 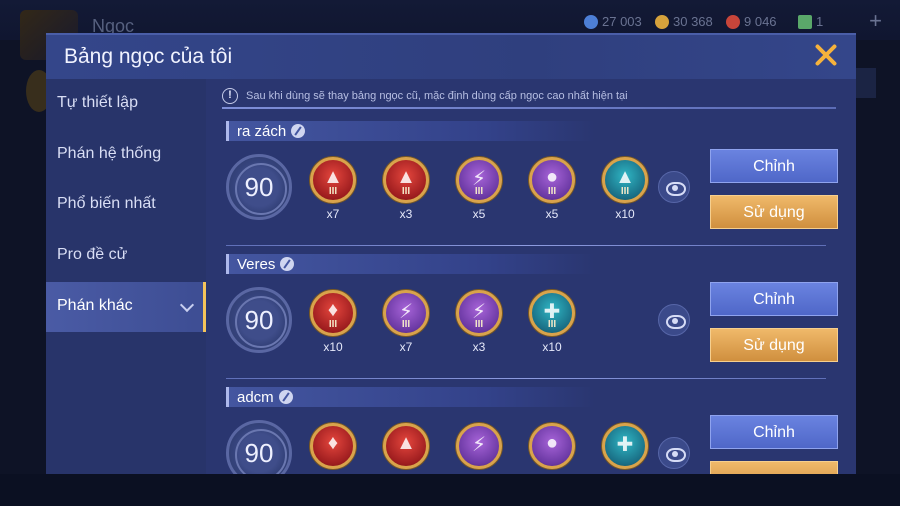 I want to click on red-gem-icon, so click(x=733, y=21).